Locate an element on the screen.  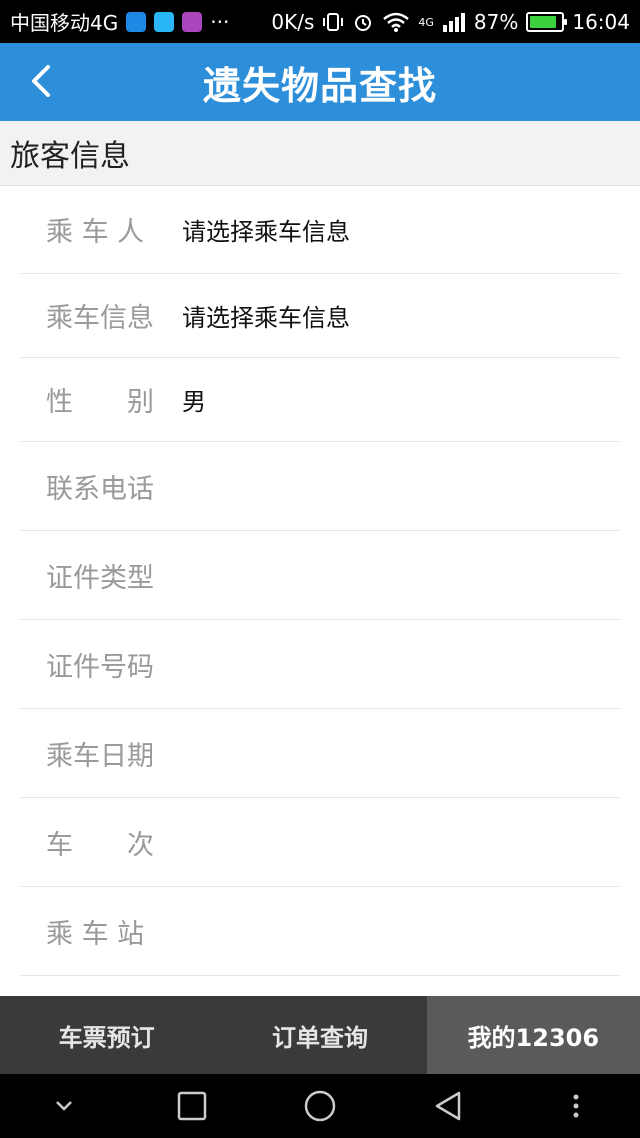
collapse-button is located at coordinates (64, 1106).